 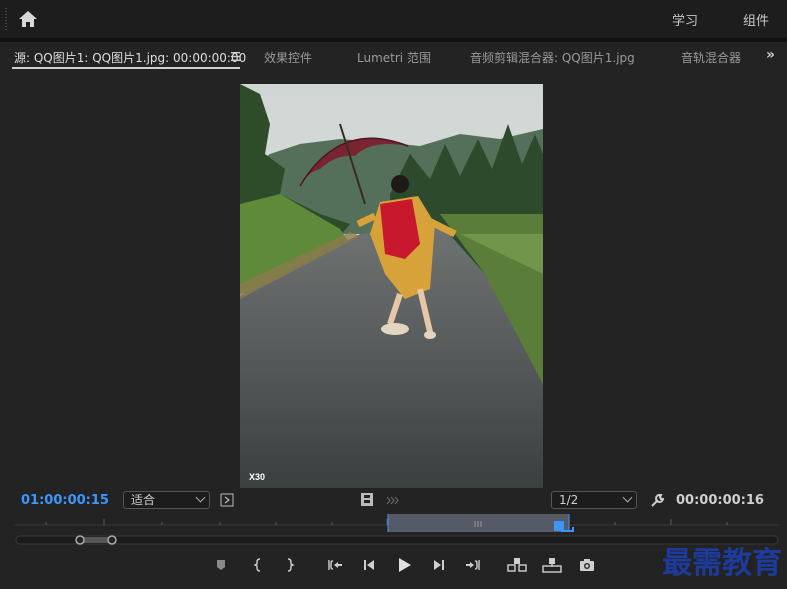 What do you see at coordinates (28, 19) in the screenshot?
I see `home-icon` at bounding box center [28, 19].